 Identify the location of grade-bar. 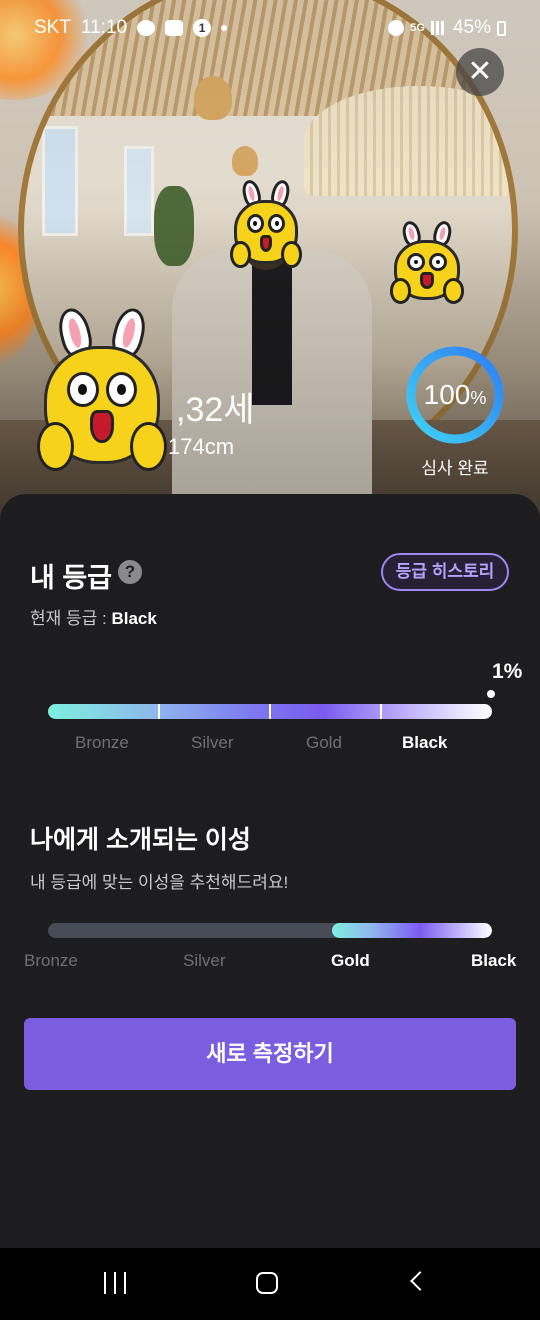
(270, 711).